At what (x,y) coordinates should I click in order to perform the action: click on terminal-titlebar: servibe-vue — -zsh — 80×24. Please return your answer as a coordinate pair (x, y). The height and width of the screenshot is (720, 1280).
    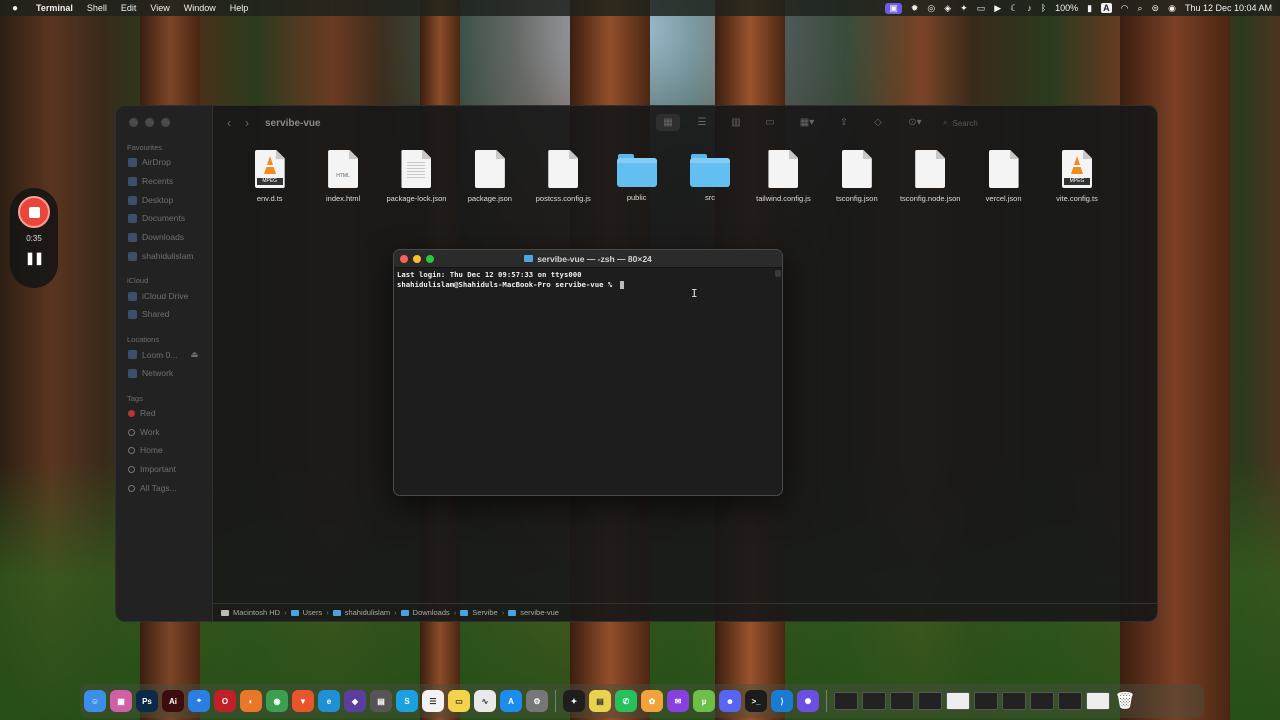
    Looking at the image, I should click on (588, 259).